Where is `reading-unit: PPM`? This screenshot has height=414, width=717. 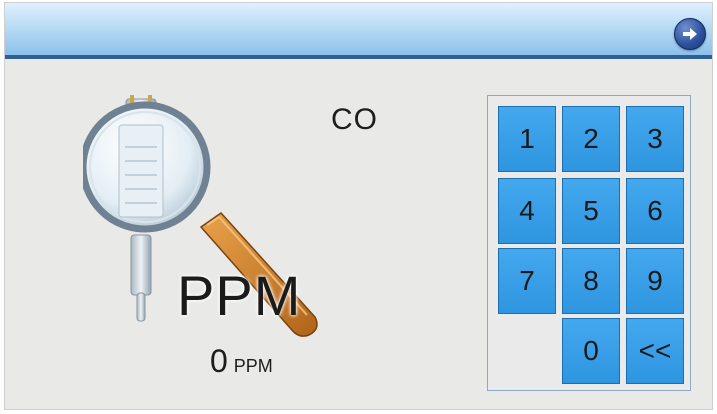 reading-unit: PPM is located at coordinates (253, 366).